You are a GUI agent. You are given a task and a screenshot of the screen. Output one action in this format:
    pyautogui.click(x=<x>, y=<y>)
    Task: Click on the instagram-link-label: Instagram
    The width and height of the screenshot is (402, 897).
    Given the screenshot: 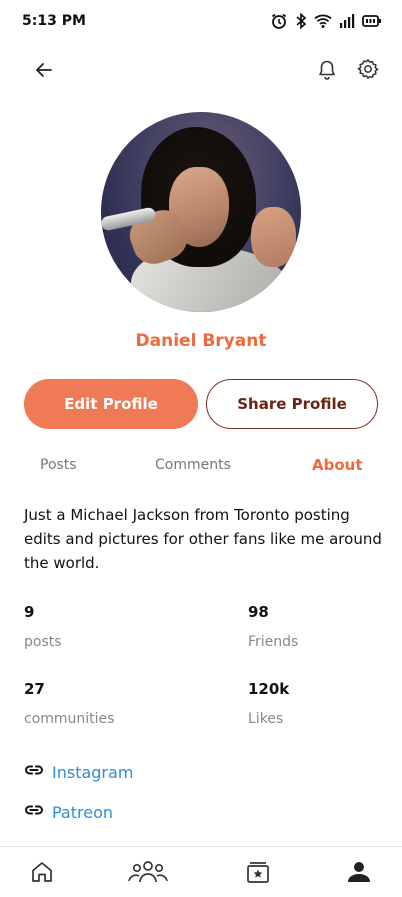 What is the action you would take?
    pyautogui.click(x=93, y=772)
    